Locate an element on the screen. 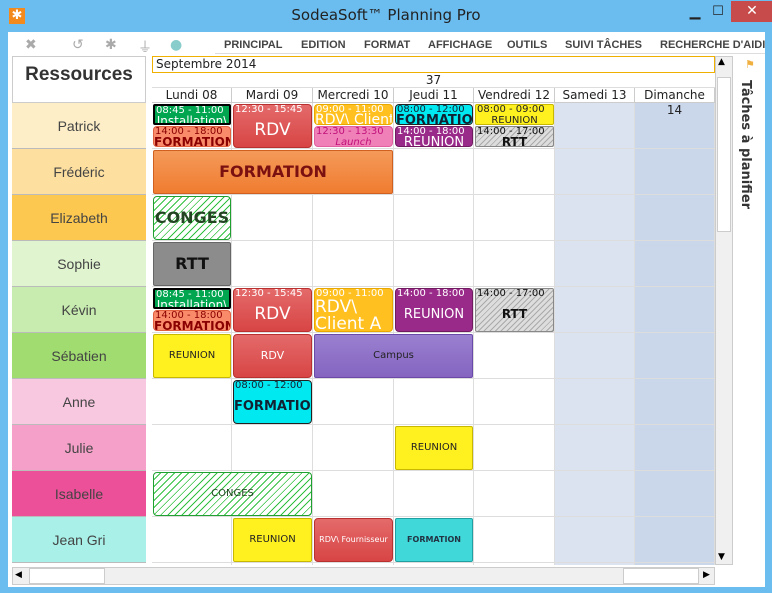 The width and height of the screenshot is (772, 593). menu-edition: EDITION is located at coordinates (323, 45).